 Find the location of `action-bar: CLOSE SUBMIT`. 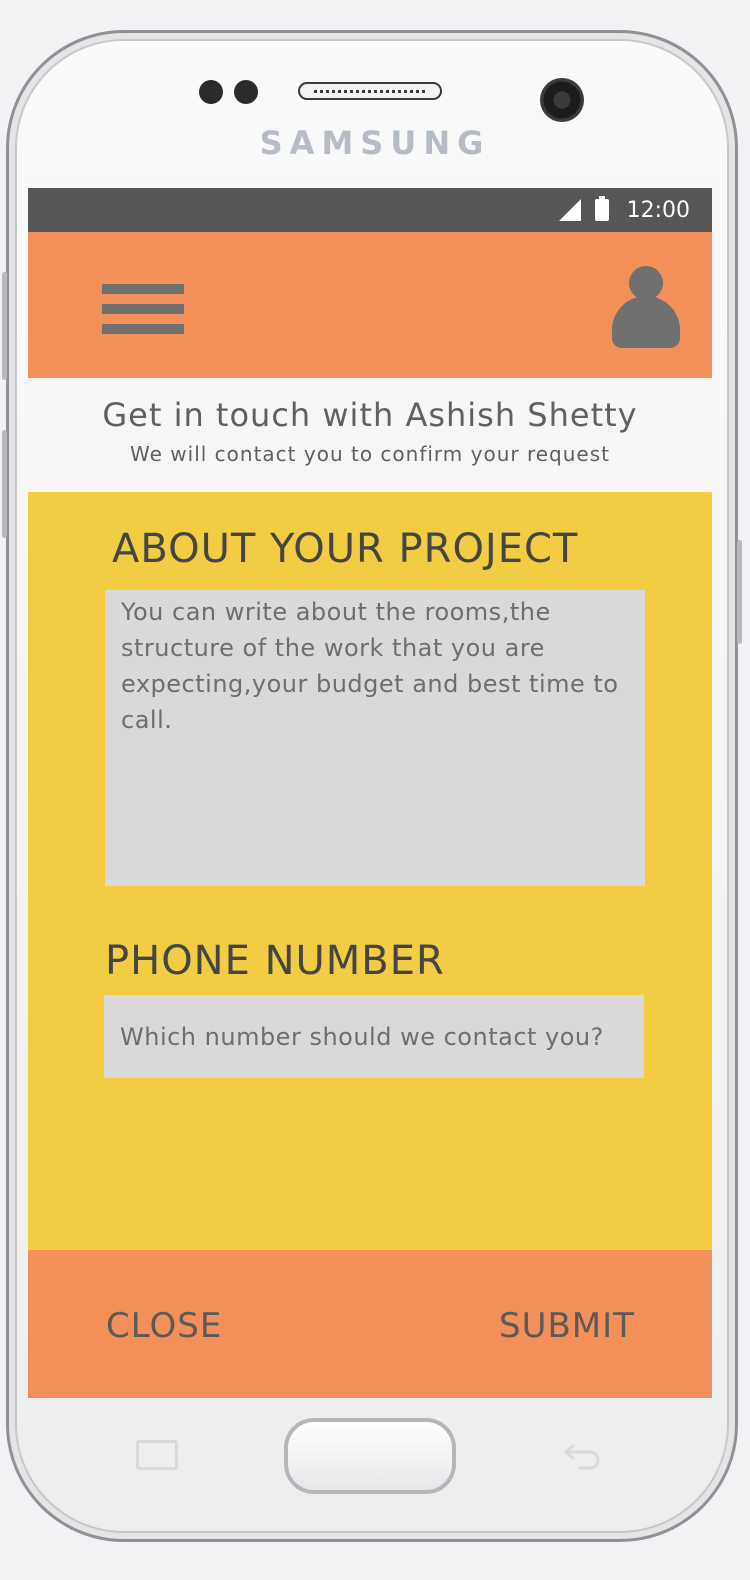

action-bar: CLOSE SUBMIT is located at coordinates (370, 1324).